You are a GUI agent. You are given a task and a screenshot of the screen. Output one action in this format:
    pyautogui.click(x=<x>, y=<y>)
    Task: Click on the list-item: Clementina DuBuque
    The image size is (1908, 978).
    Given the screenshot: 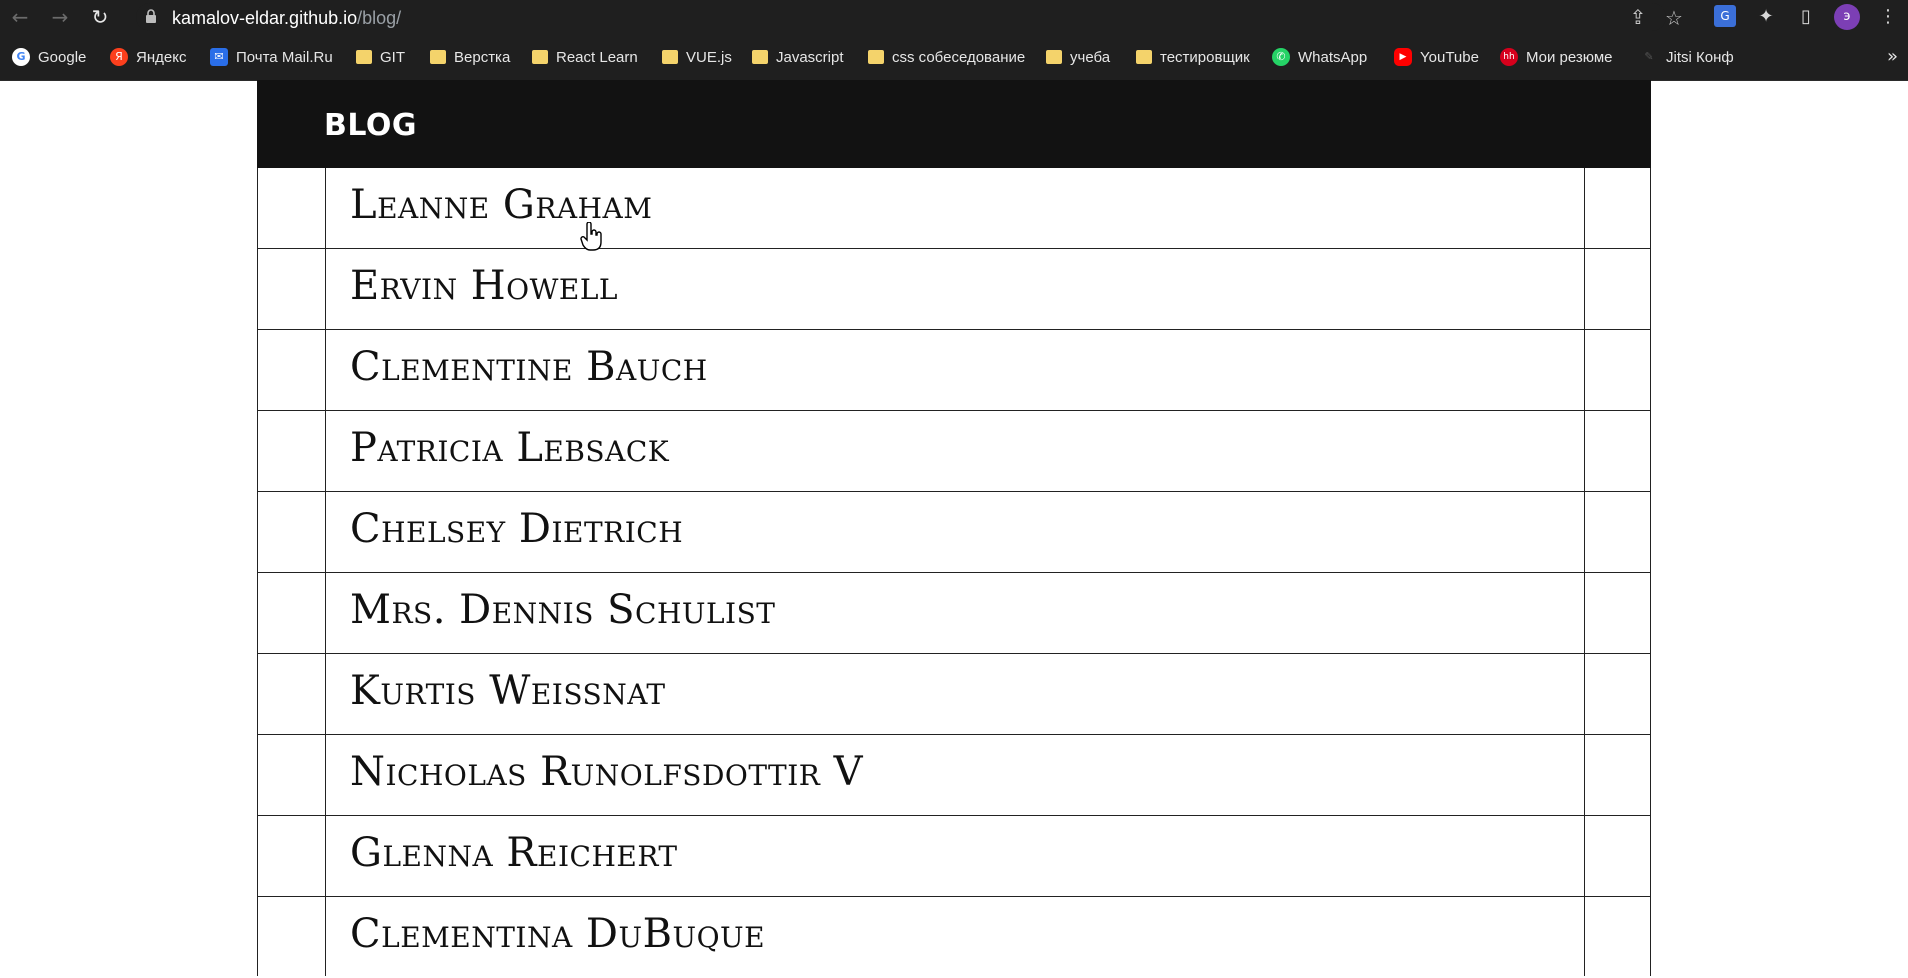 What is the action you would take?
    pyautogui.click(x=954, y=937)
    